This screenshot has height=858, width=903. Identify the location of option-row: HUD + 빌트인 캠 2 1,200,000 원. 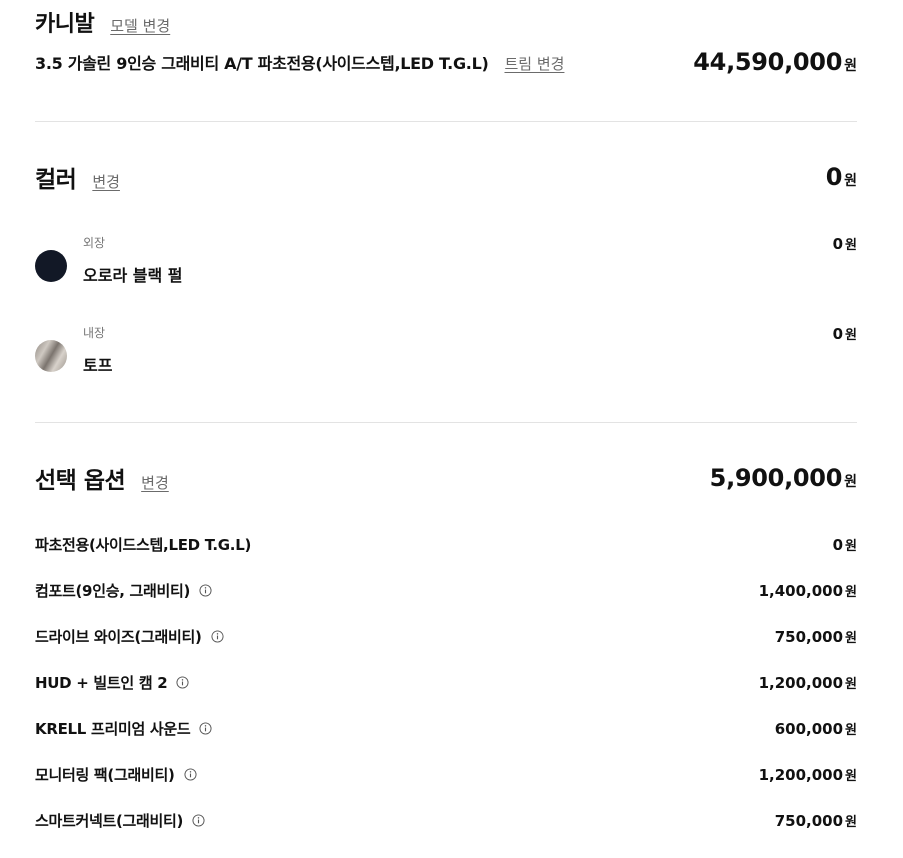
(446, 682).